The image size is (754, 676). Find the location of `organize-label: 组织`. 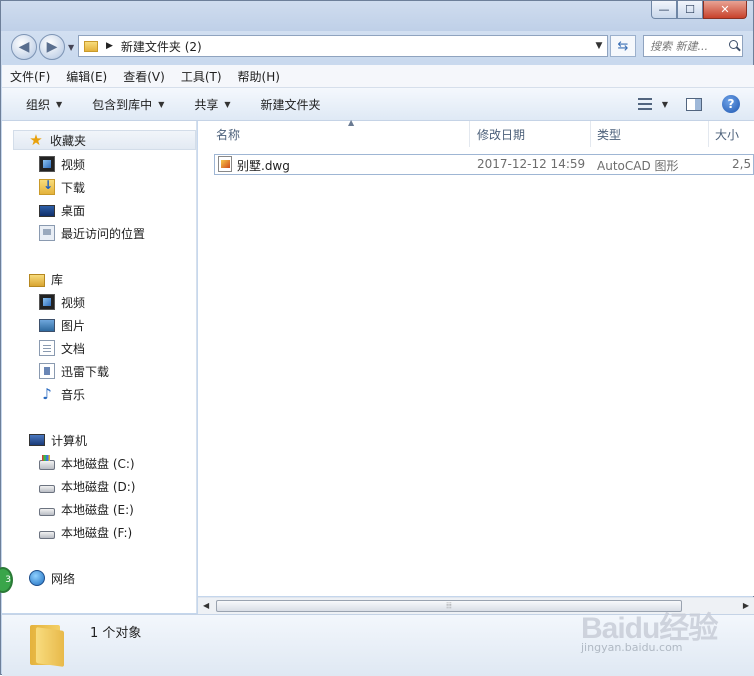

organize-label: 组织 is located at coordinates (38, 104).